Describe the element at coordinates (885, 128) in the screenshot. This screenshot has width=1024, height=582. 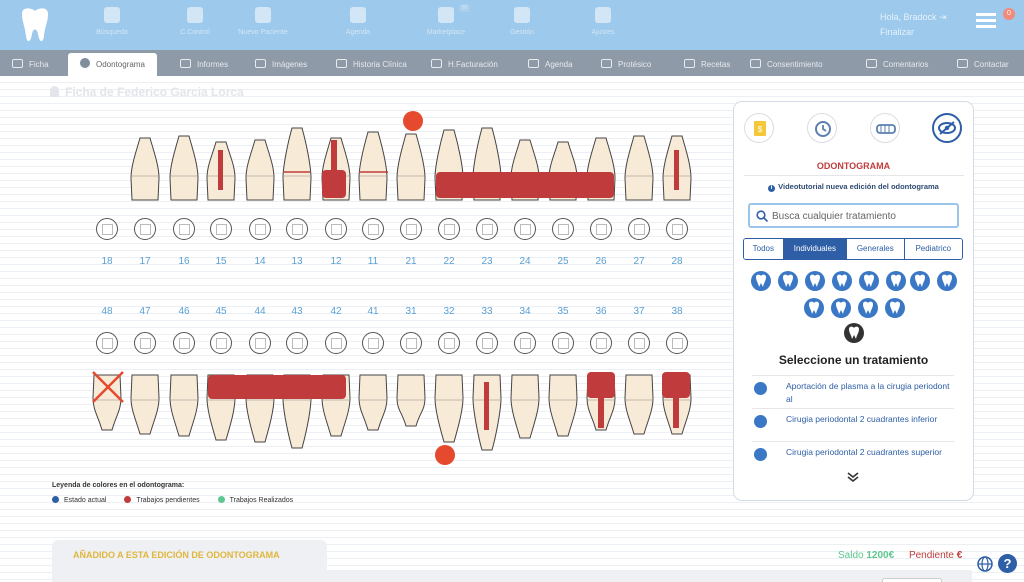
I see `denture-button` at that location.